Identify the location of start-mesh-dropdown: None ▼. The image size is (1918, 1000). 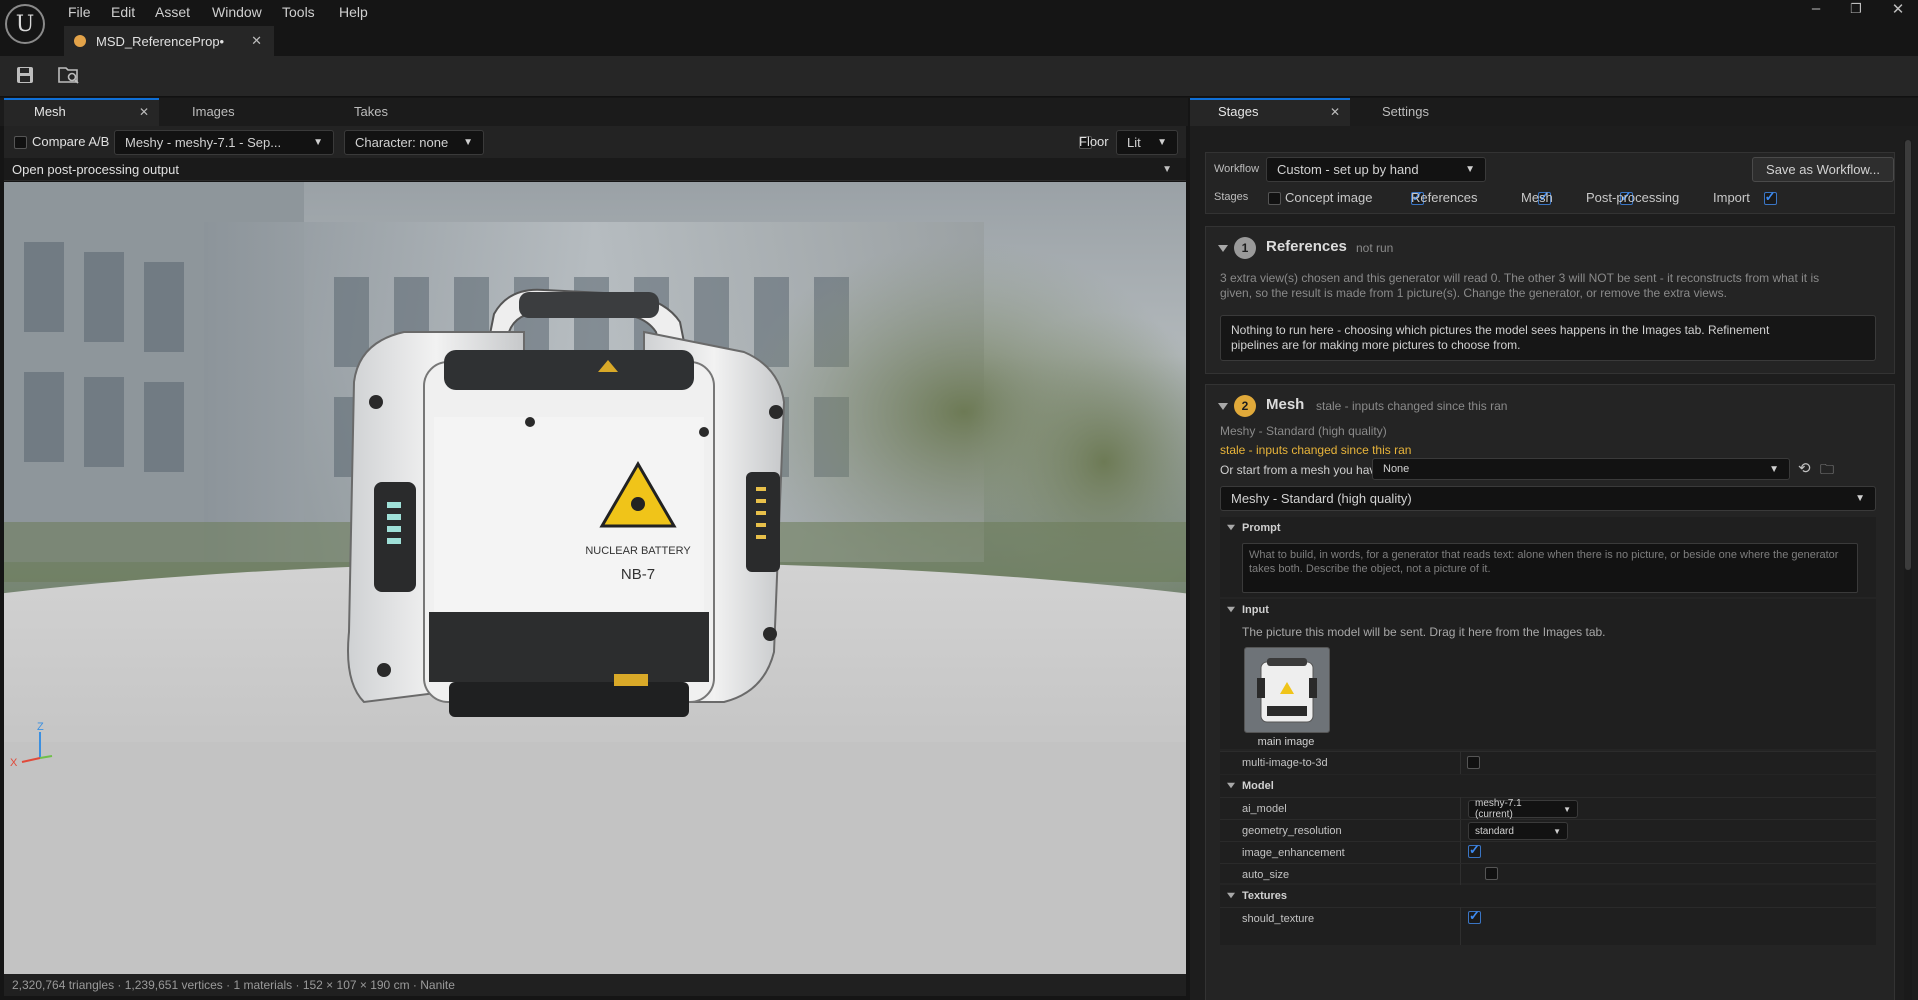
(1581, 469).